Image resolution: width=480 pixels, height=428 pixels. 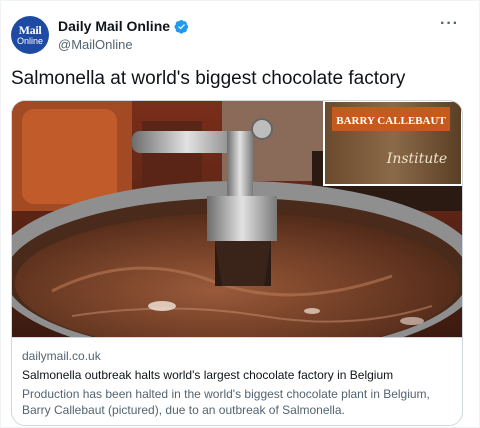 I want to click on verified-badge-icon, so click(x=181, y=26).